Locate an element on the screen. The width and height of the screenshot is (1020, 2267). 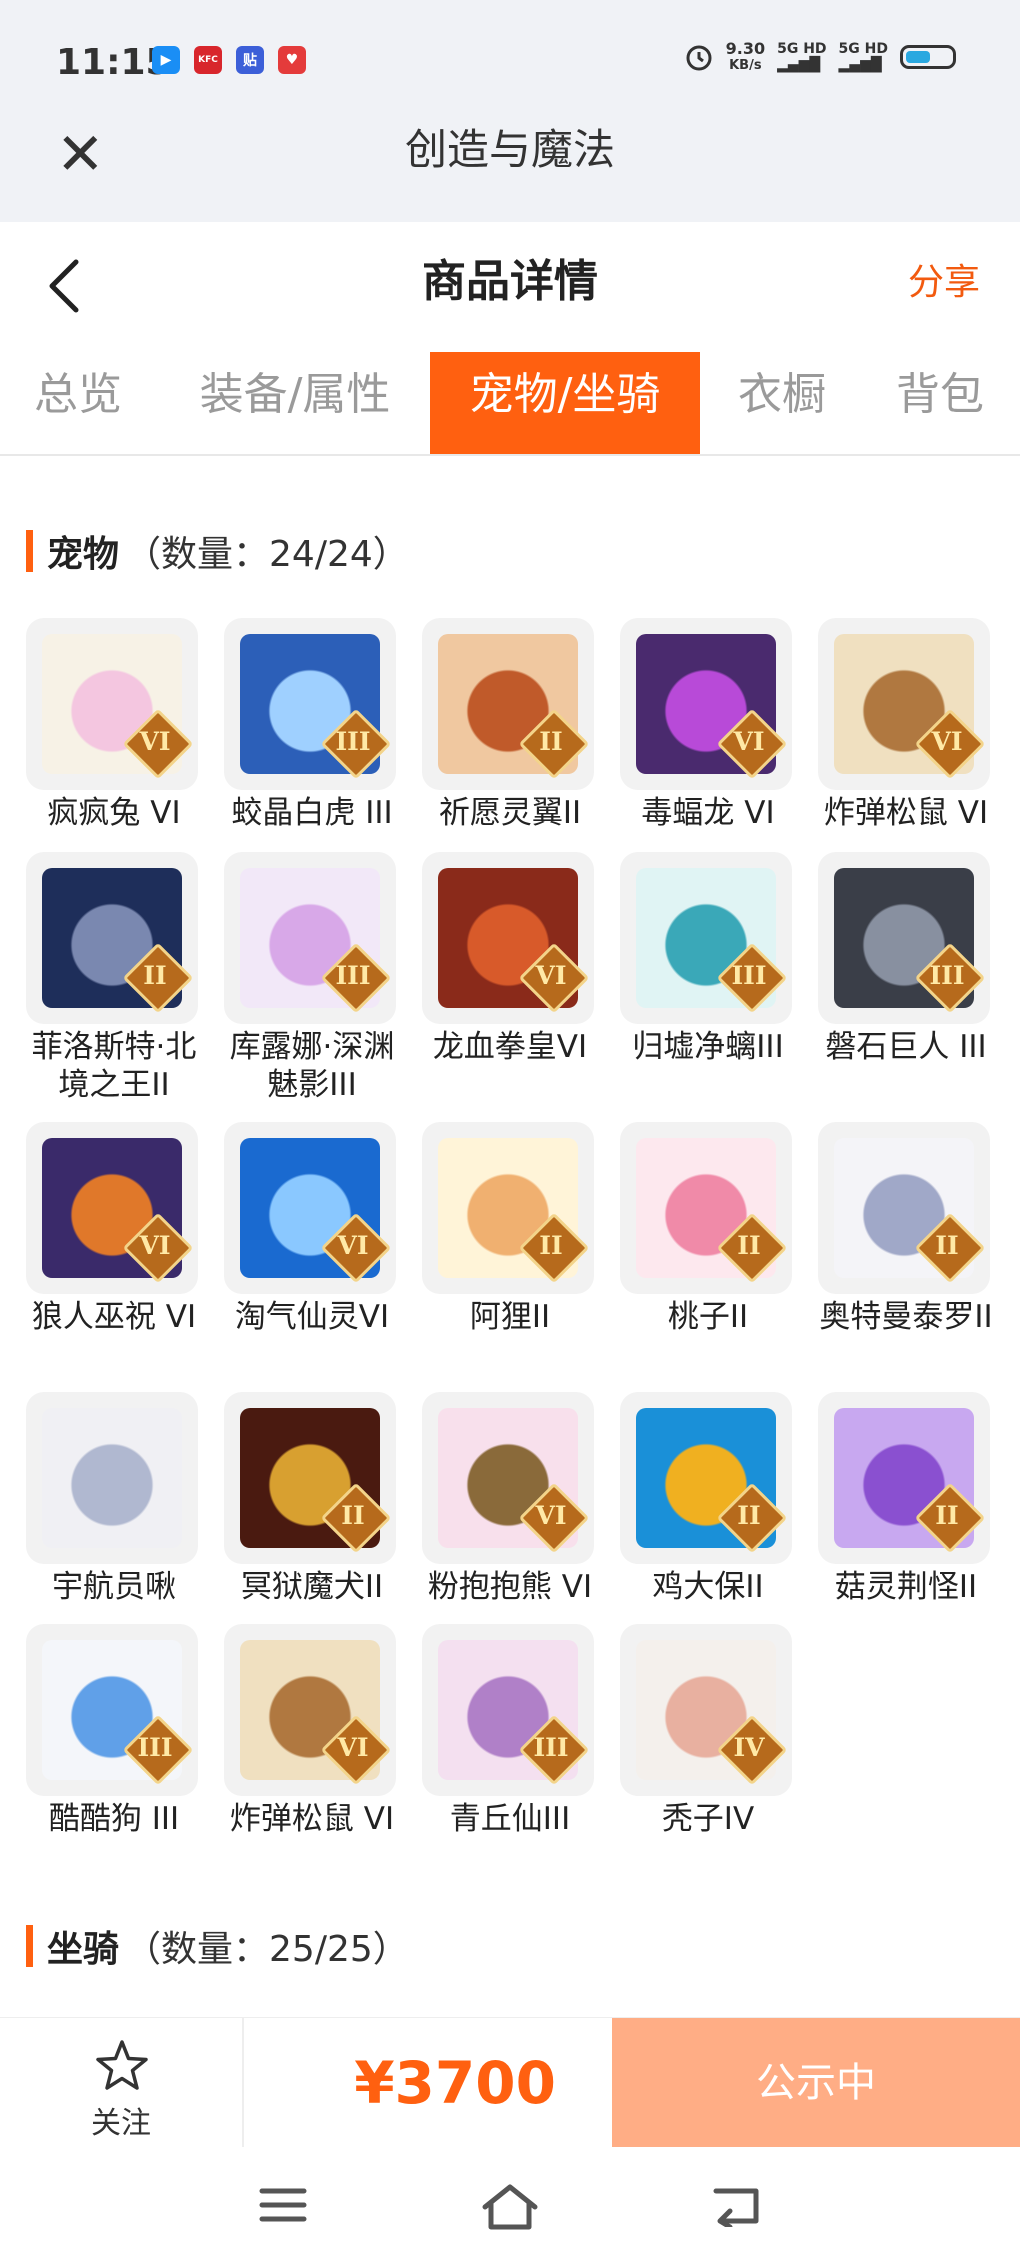
pet-item: II 阿狸II is located at coordinates (510, 1229).